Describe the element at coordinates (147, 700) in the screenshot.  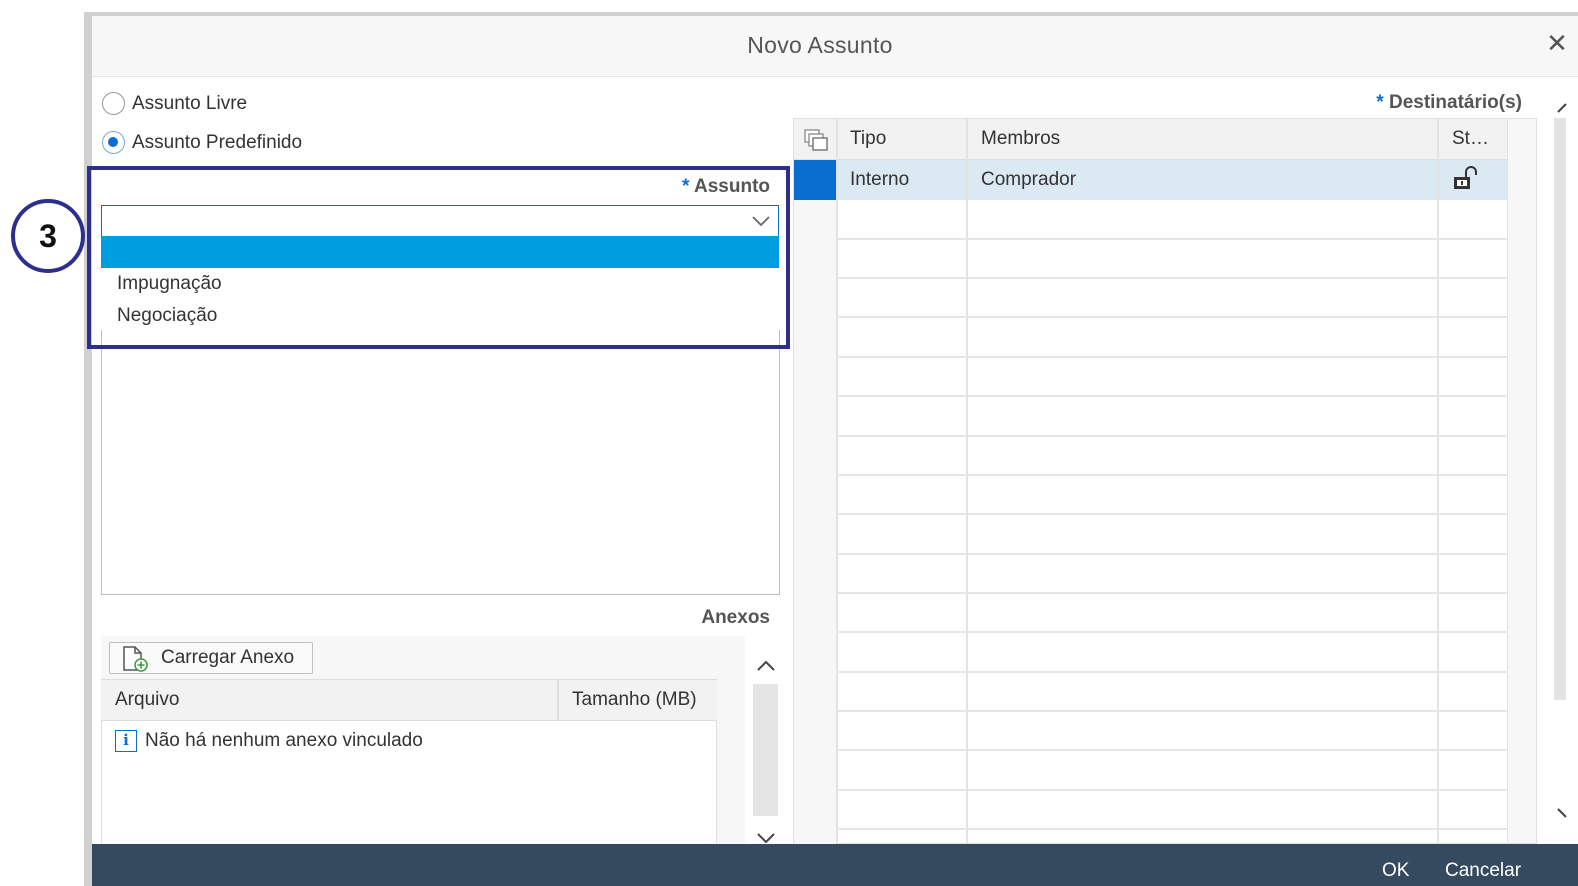
I see `column-header-arquivo: Arquivo` at that location.